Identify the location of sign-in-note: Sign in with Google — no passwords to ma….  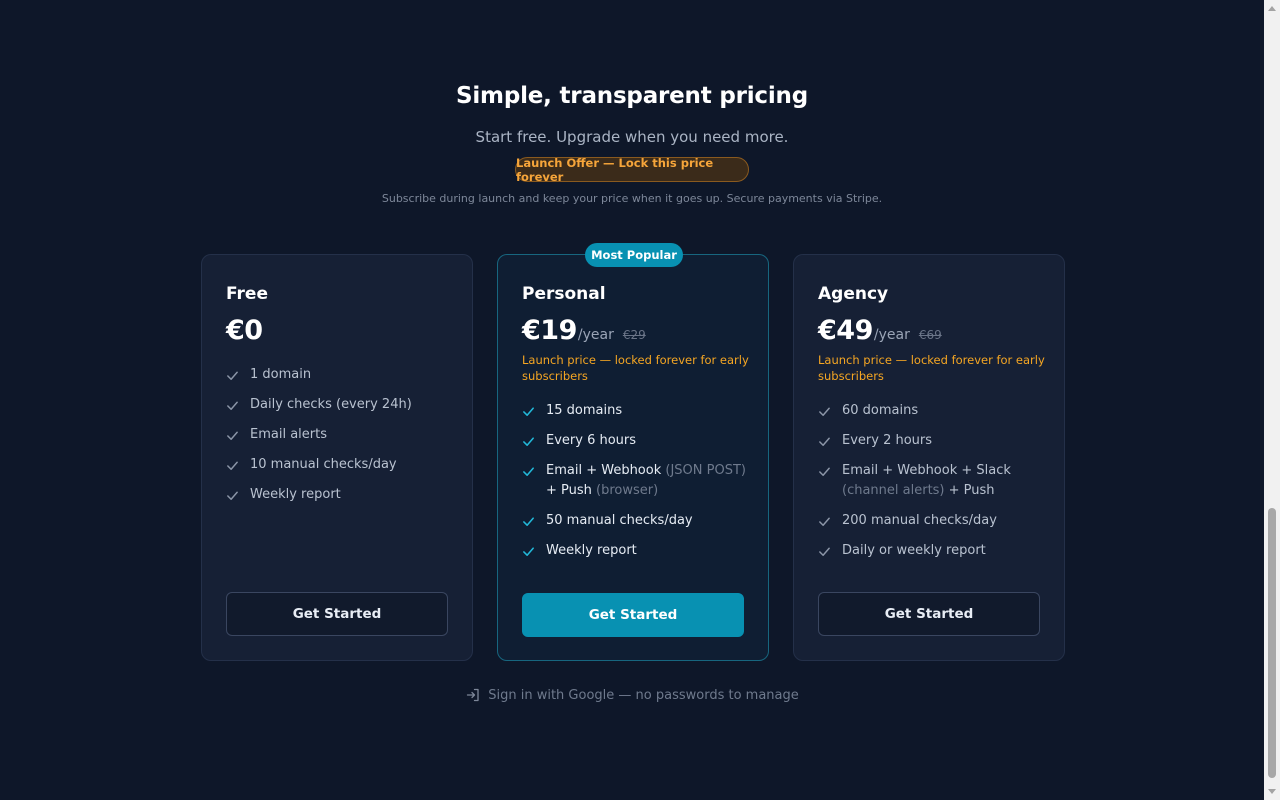
(632, 695).